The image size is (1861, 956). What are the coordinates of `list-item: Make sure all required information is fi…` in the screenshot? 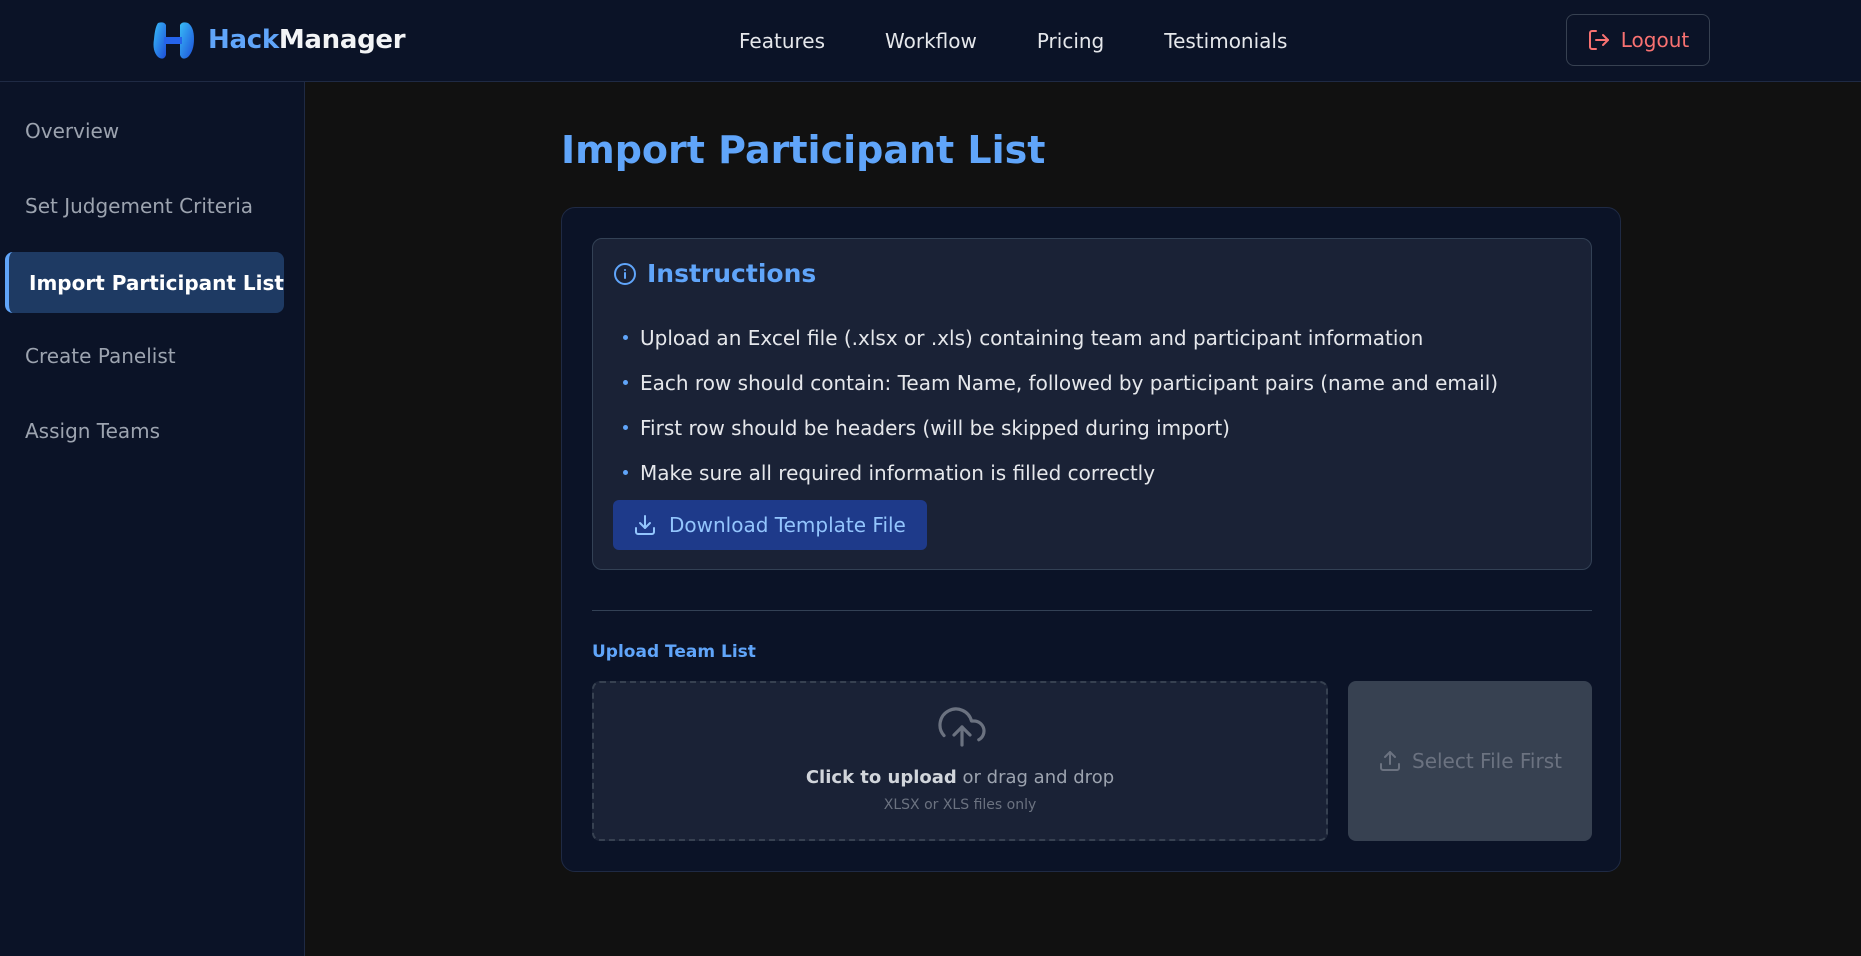 It's located at (1060, 472).